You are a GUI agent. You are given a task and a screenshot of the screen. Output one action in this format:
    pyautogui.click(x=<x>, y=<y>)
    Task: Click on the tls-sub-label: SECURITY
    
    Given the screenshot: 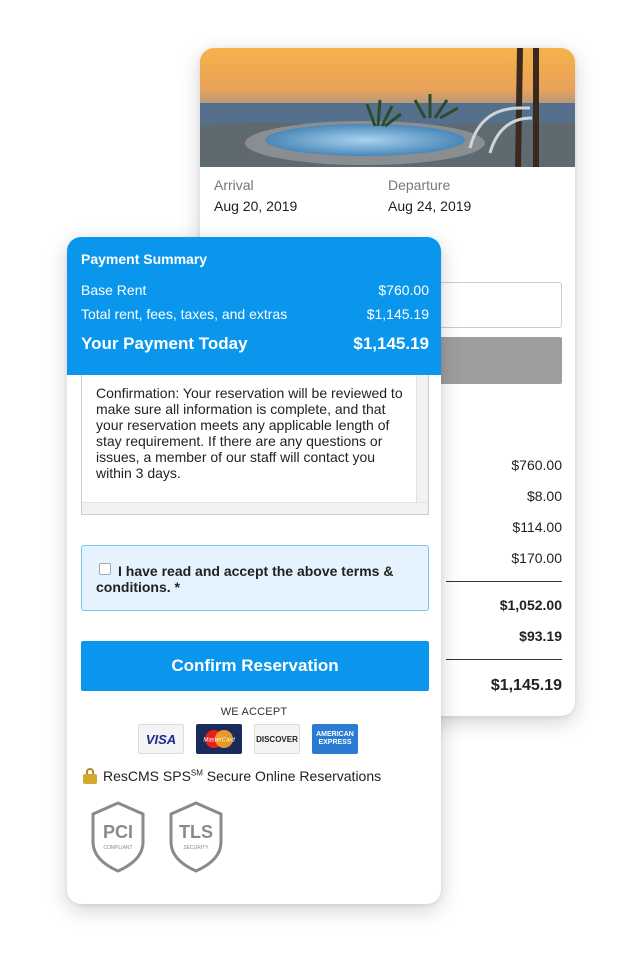 What is the action you would take?
    pyautogui.click(x=196, y=848)
    